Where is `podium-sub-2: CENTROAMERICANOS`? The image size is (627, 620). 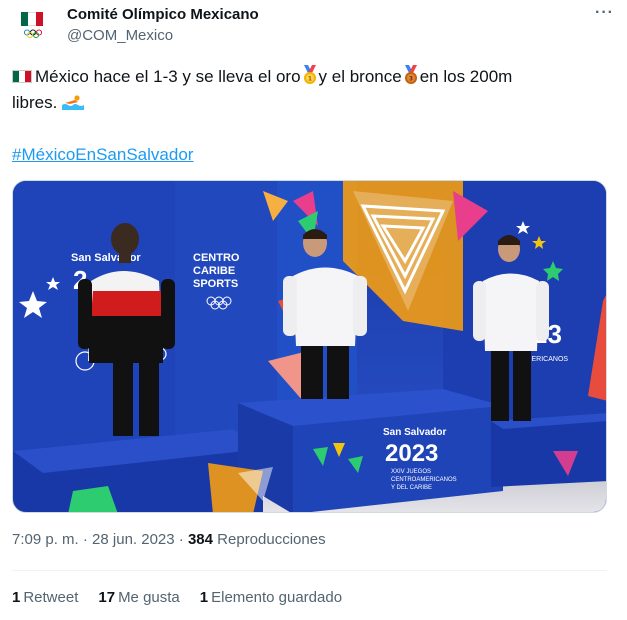
podium-sub-2: CENTROAMERICANOS is located at coordinates (424, 480).